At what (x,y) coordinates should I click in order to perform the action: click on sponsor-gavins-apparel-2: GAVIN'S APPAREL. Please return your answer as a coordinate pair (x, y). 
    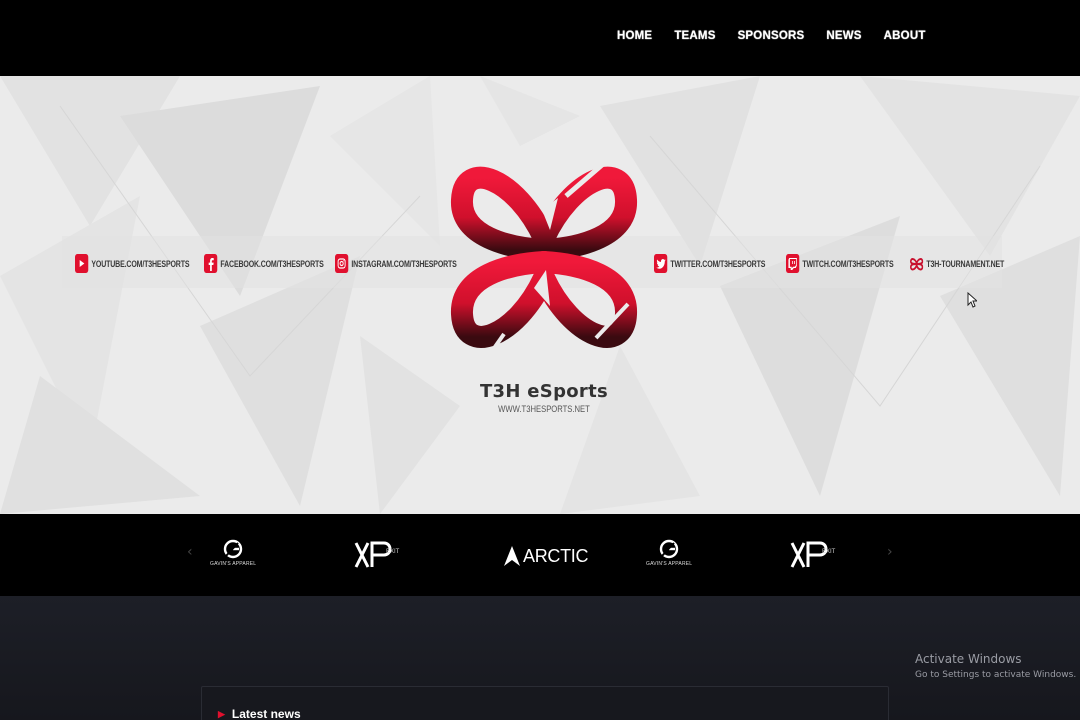
    Looking at the image, I should click on (669, 552).